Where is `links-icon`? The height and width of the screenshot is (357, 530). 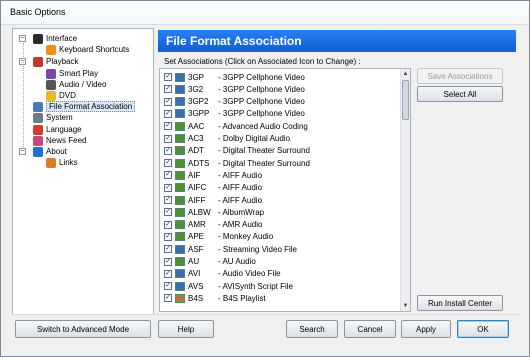 links-icon is located at coordinates (51, 162).